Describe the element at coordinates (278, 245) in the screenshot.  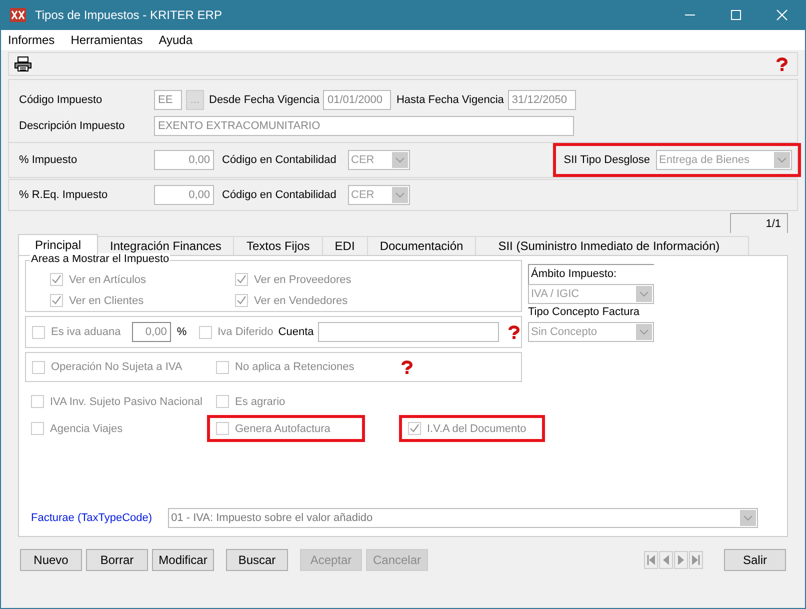
I see `tab: Textos Fijos` at that location.